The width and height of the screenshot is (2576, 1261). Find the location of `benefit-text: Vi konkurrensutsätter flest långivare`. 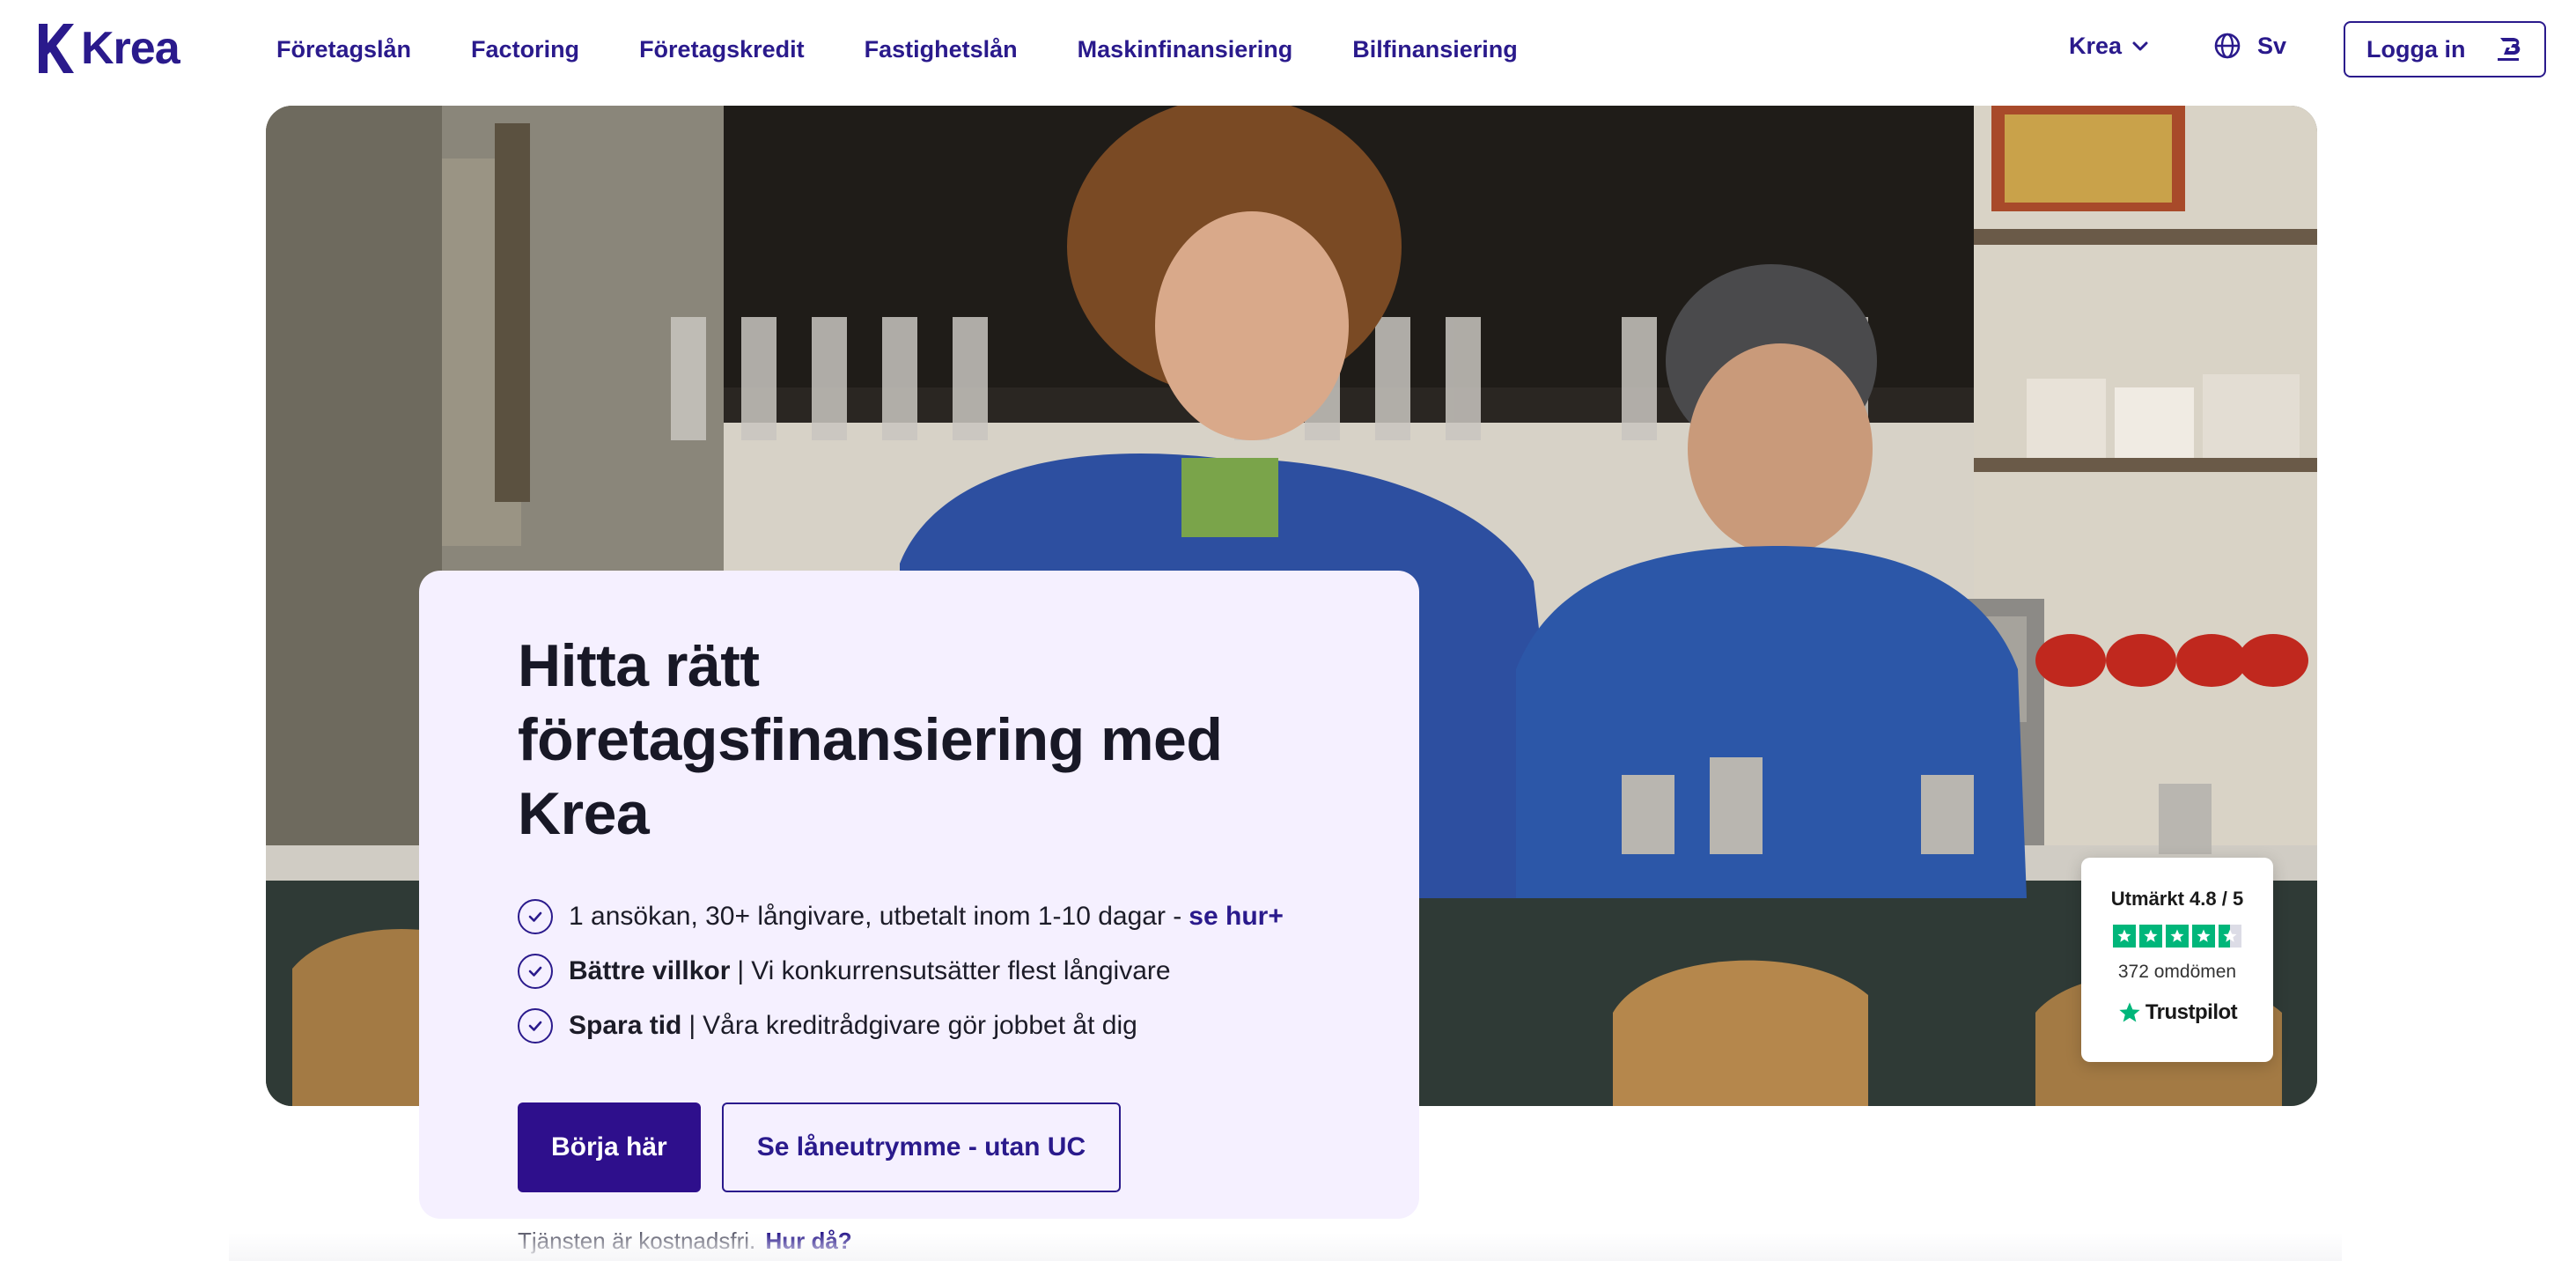

benefit-text: Vi konkurrensutsätter flest långivare is located at coordinates (961, 970).